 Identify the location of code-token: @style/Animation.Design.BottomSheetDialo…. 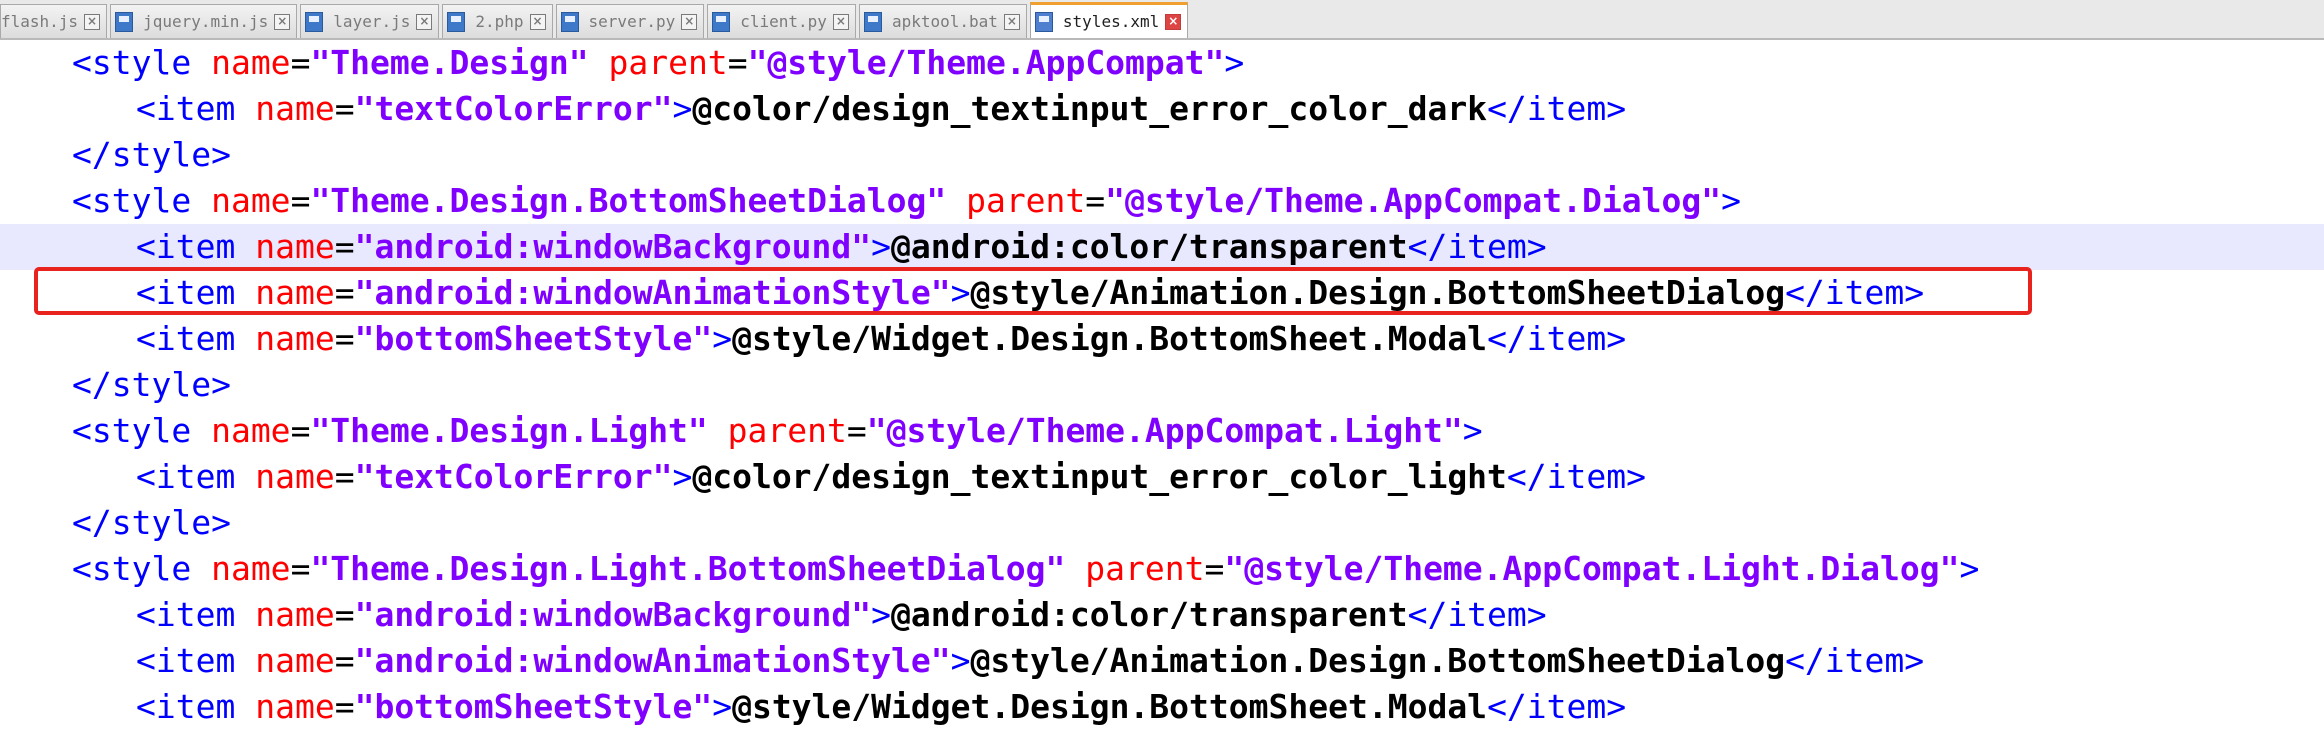
(1378, 660).